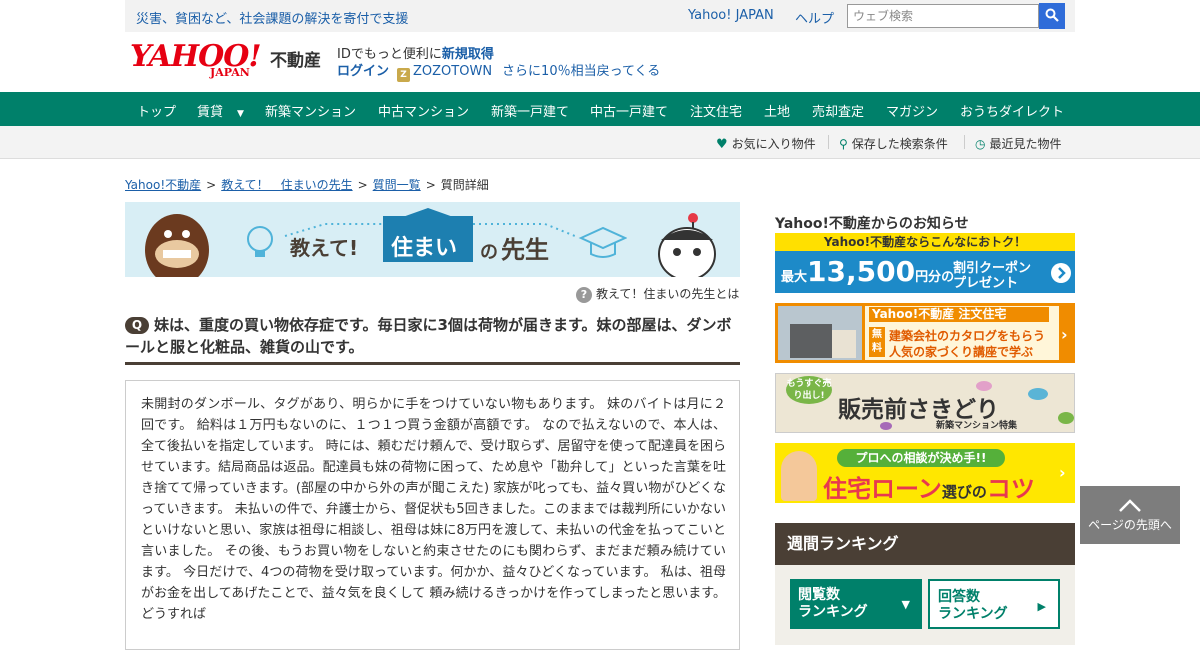 The width and height of the screenshot is (1200, 650). Describe the element at coordinates (489, 252) in the screenshot. I see `banner-no-text: の` at that location.